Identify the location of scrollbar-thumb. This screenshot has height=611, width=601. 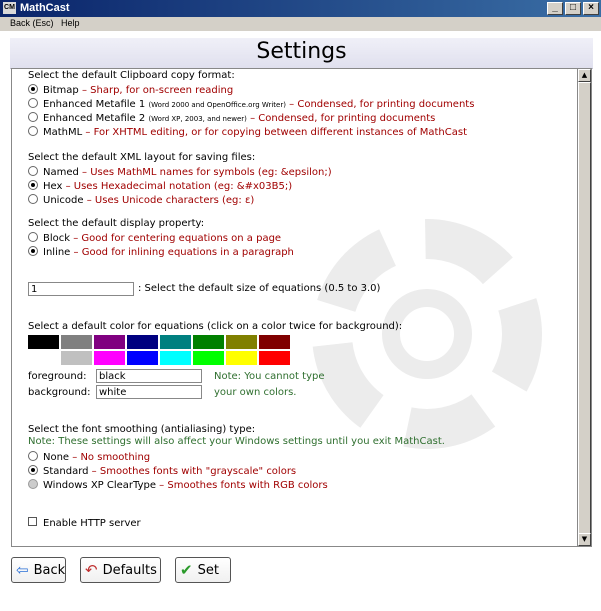
(584, 308).